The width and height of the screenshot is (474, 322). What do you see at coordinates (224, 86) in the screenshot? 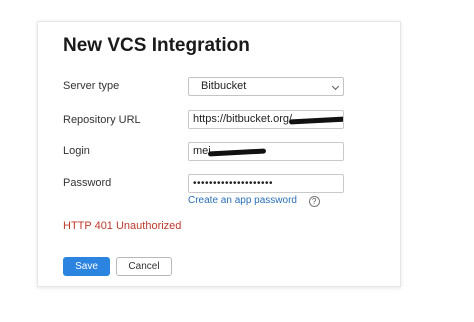
I see `server-type-value: Bitbucket` at bounding box center [224, 86].